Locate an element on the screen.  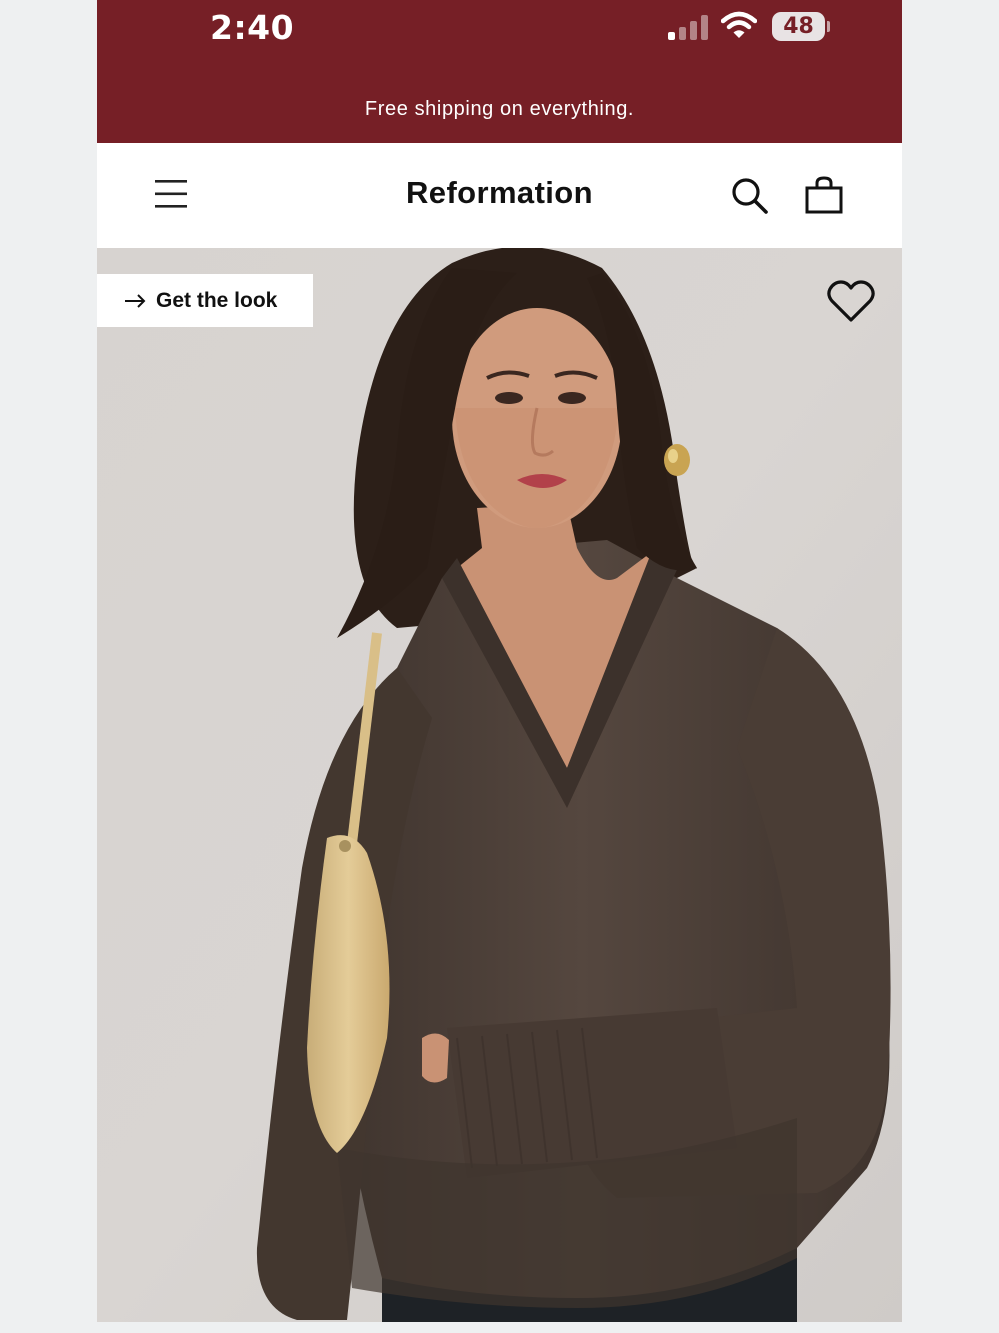
hamburger-menu-icon is located at coordinates (171, 194).